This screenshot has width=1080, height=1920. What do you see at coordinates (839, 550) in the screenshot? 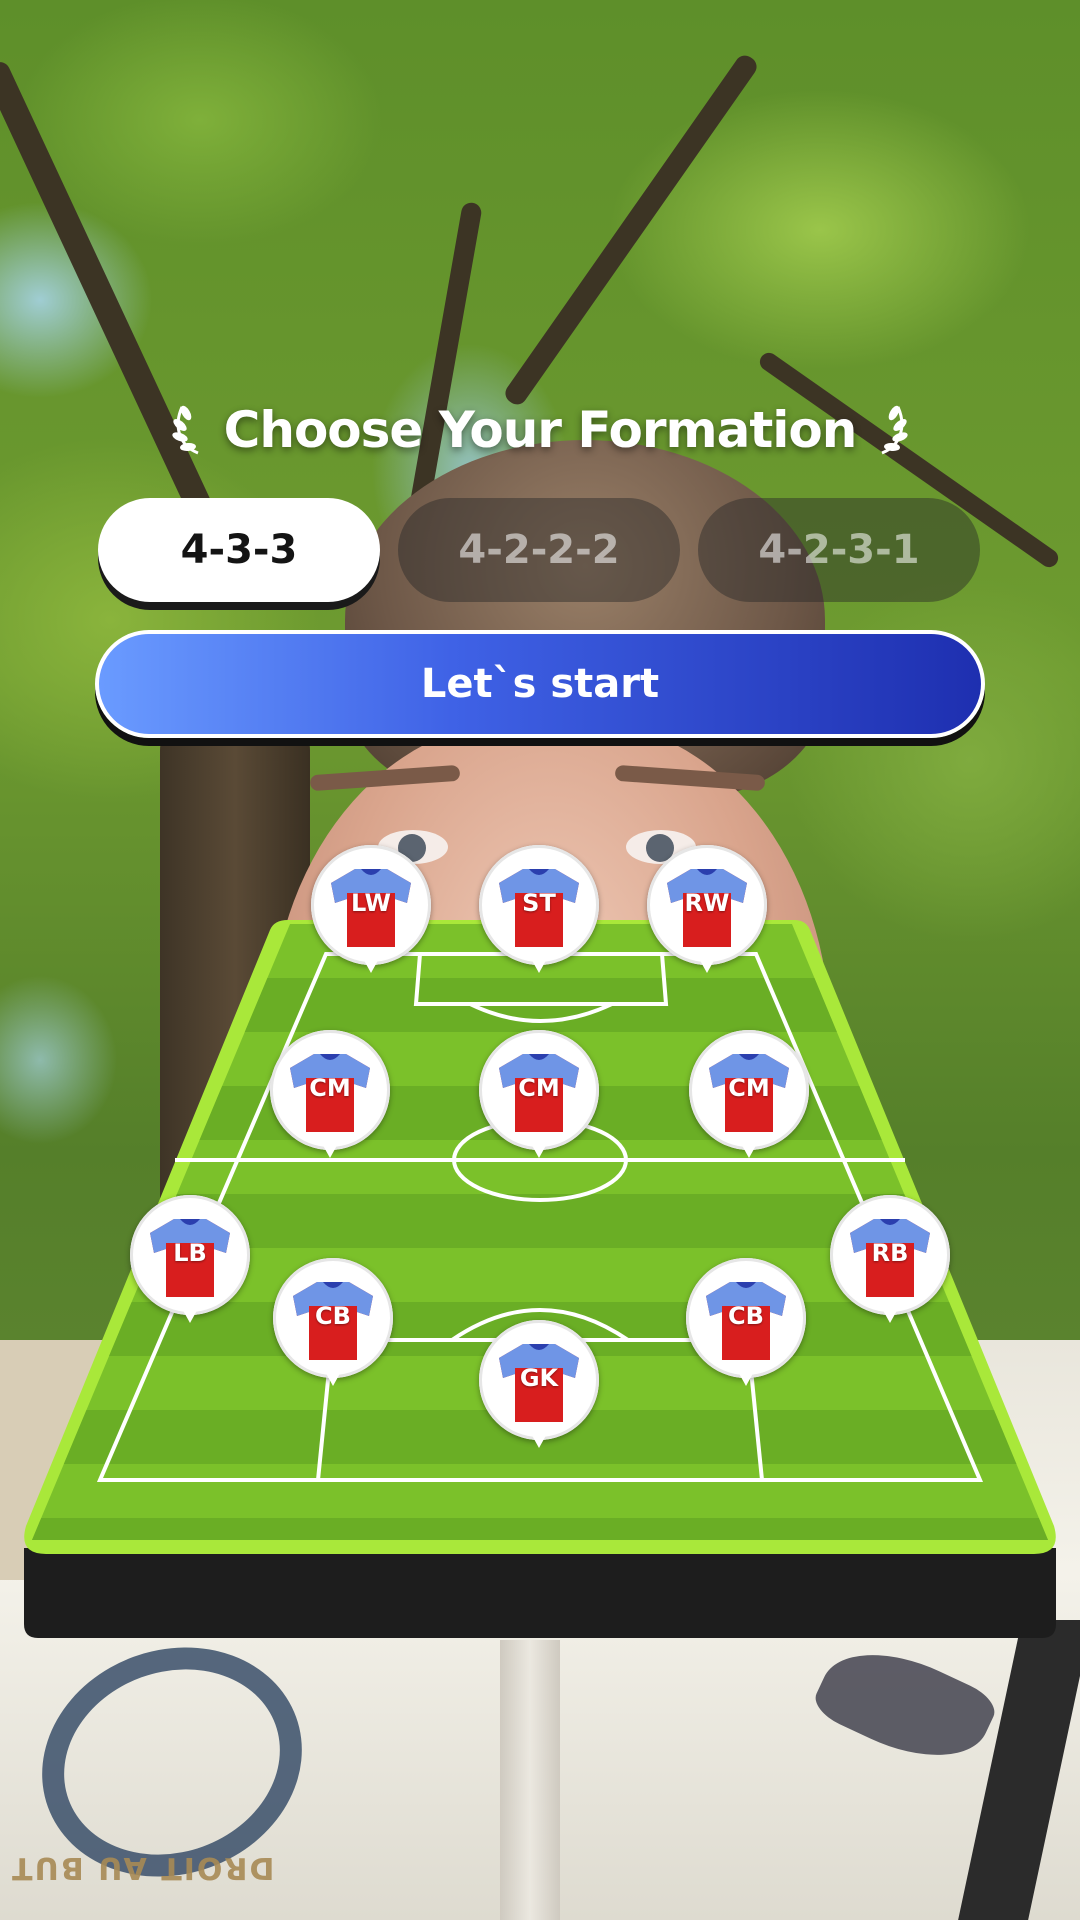
I see `formation-tab-4-2-3-1: 4-2-3-1` at bounding box center [839, 550].